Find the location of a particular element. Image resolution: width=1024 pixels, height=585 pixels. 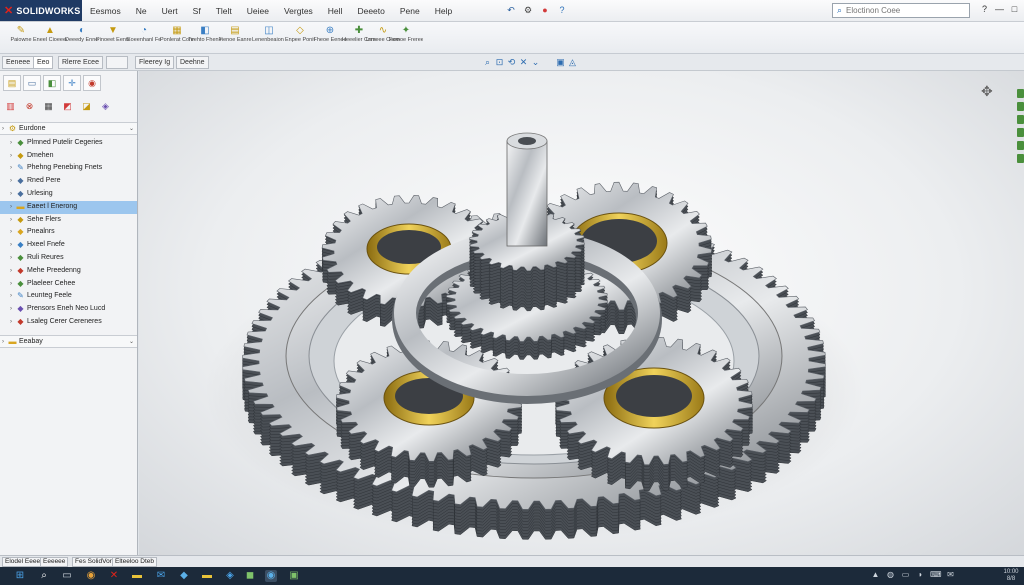

bottom-tab: Elodel Eeee is located at coordinates (23, 562).